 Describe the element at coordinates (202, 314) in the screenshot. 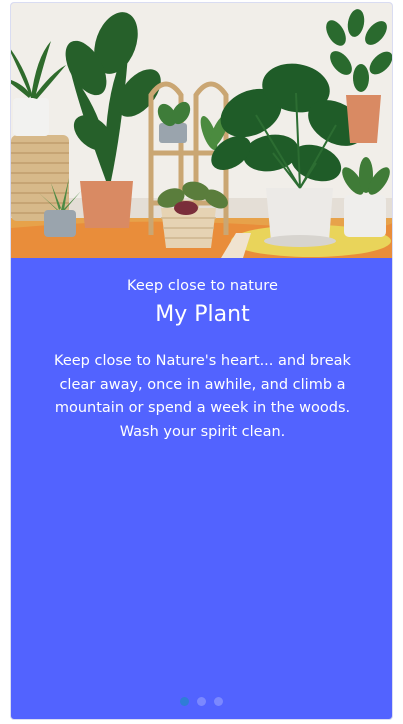

I see `onboarding-title: My Plant` at that location.